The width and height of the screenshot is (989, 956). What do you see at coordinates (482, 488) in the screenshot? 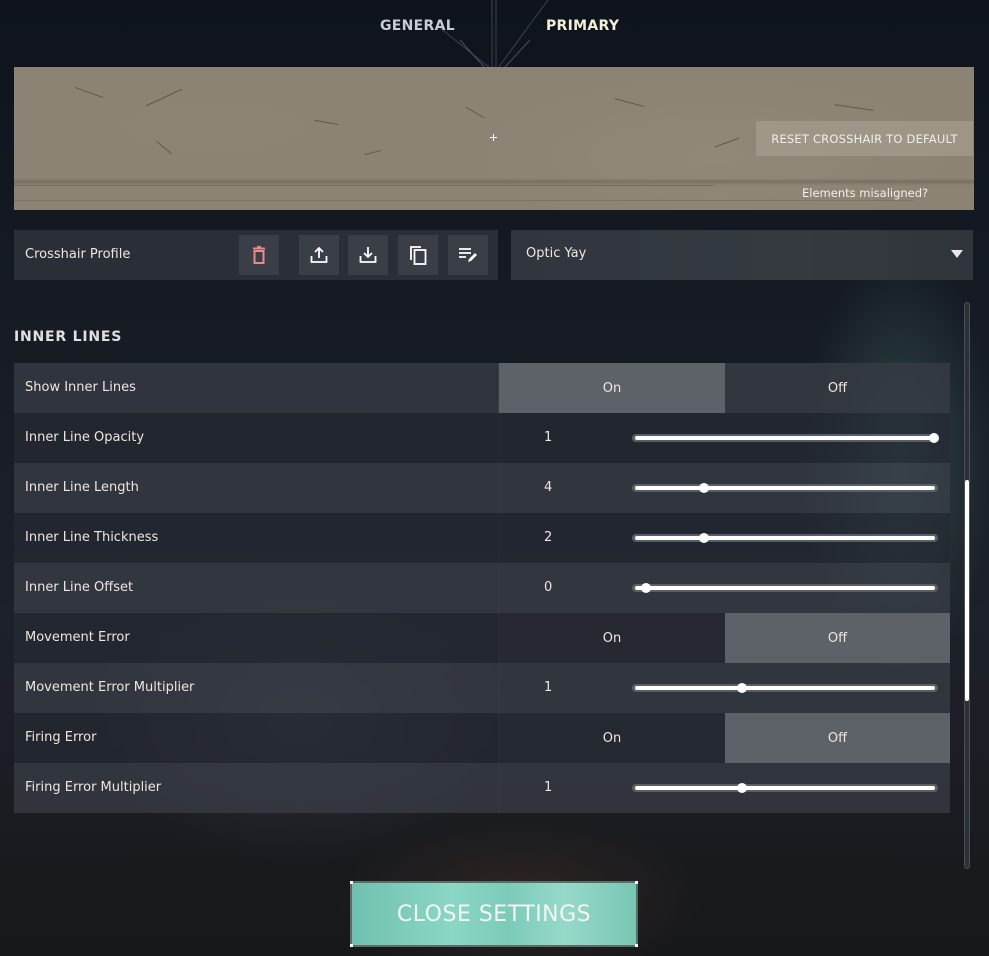
I see `setting-row-inner-line-length: Inner Line Length 4` at bounding box center [482, 488].